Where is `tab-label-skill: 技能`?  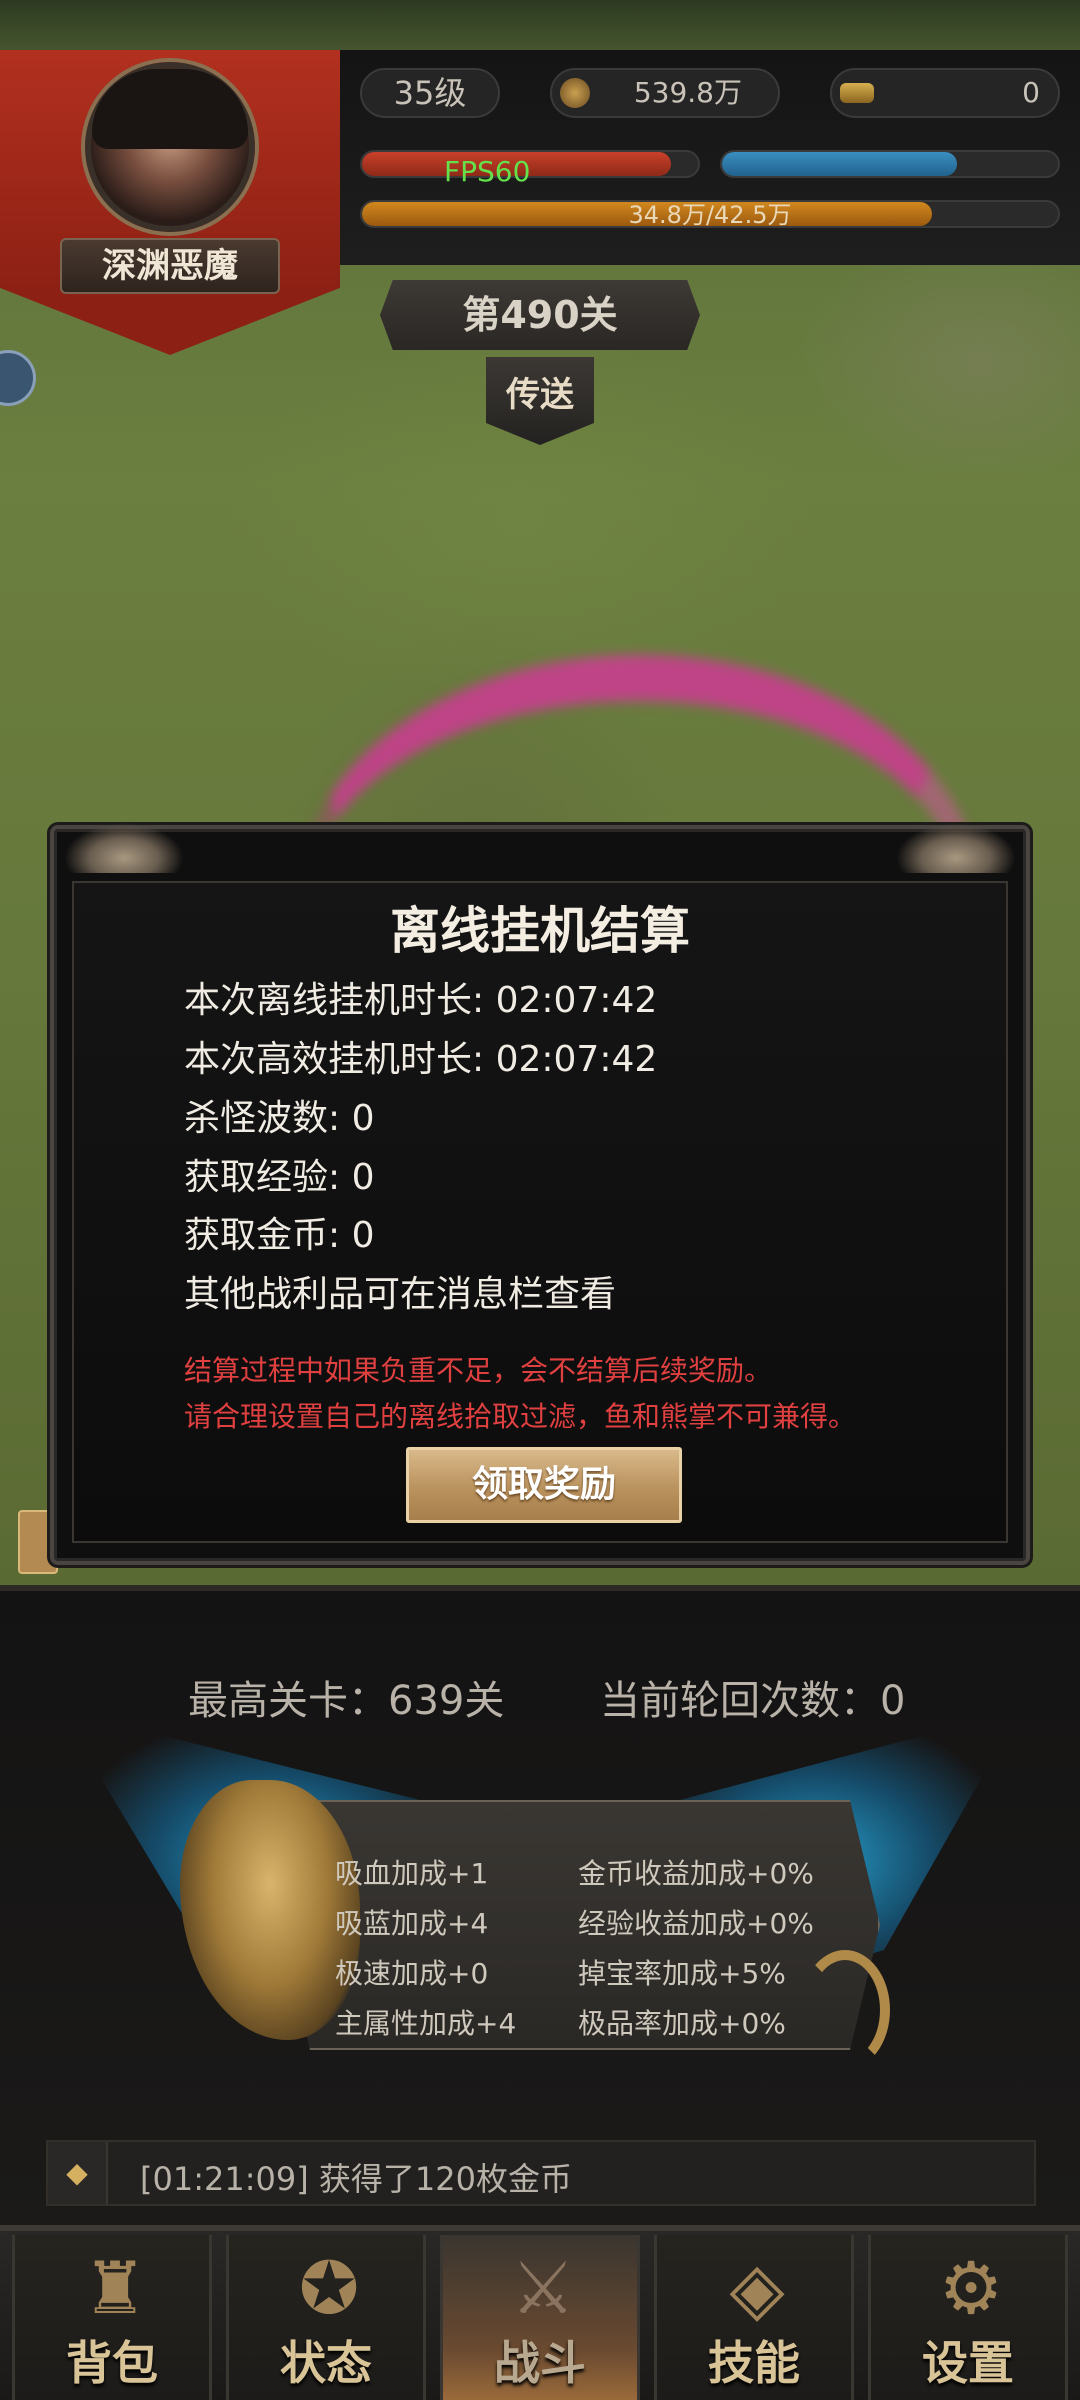 tab-label-skill: 技能 is located at coordinates (754, 2363).